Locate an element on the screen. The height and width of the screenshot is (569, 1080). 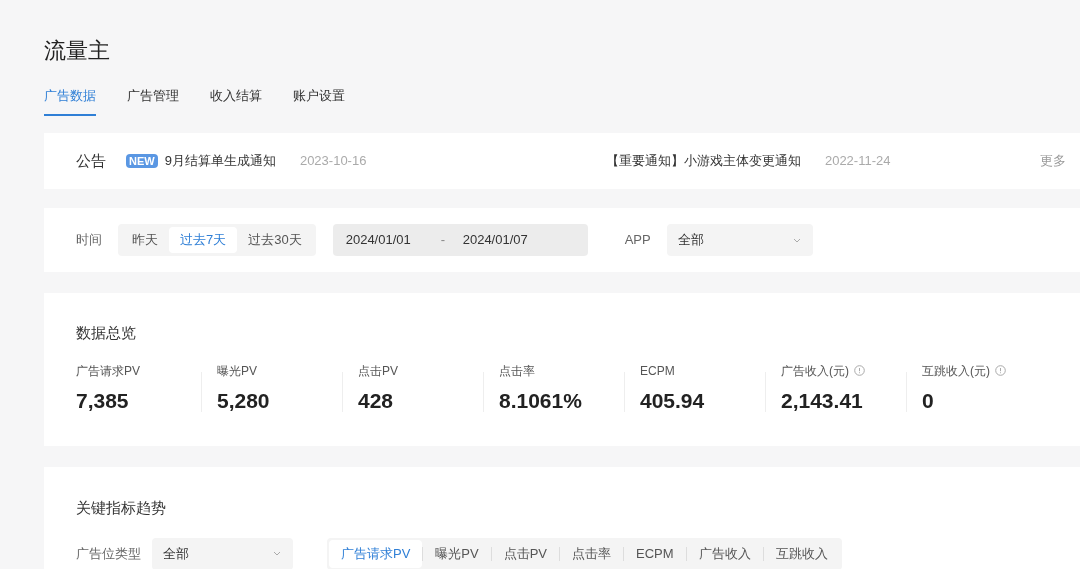
ad-slot-type-select: 全部 is located at coordinates (222, 553).